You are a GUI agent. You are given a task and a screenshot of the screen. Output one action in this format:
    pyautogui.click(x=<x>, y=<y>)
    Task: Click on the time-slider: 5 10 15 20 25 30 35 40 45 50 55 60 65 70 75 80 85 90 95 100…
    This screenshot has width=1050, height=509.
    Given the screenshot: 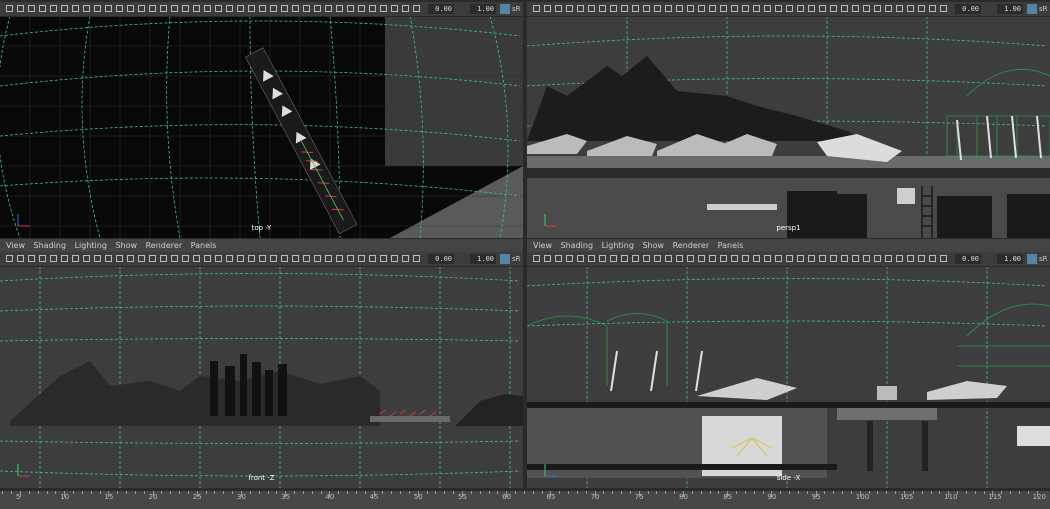 What is the action you would take?
    pyautogui.click(x=525, y=499)
    